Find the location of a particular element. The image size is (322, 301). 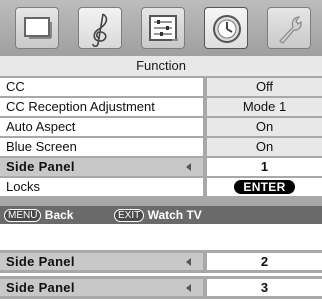

side-panel-step-3-frame: Side Panel 3 is located at coordinates (161, 287).